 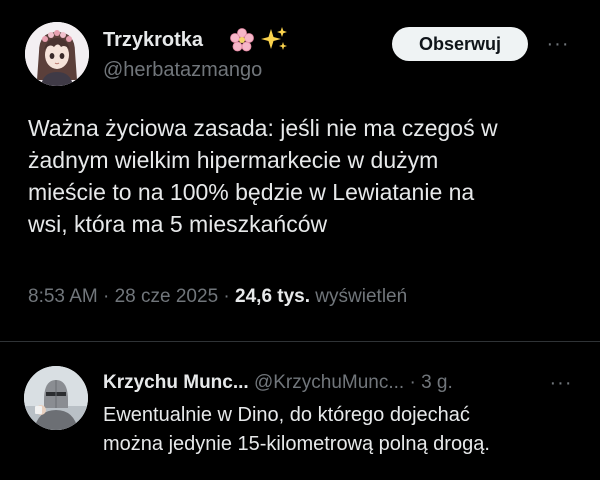 I want to click on tweet-text-line: wsi, która ma 5 mieszkańców, so click(x=178, y=224).